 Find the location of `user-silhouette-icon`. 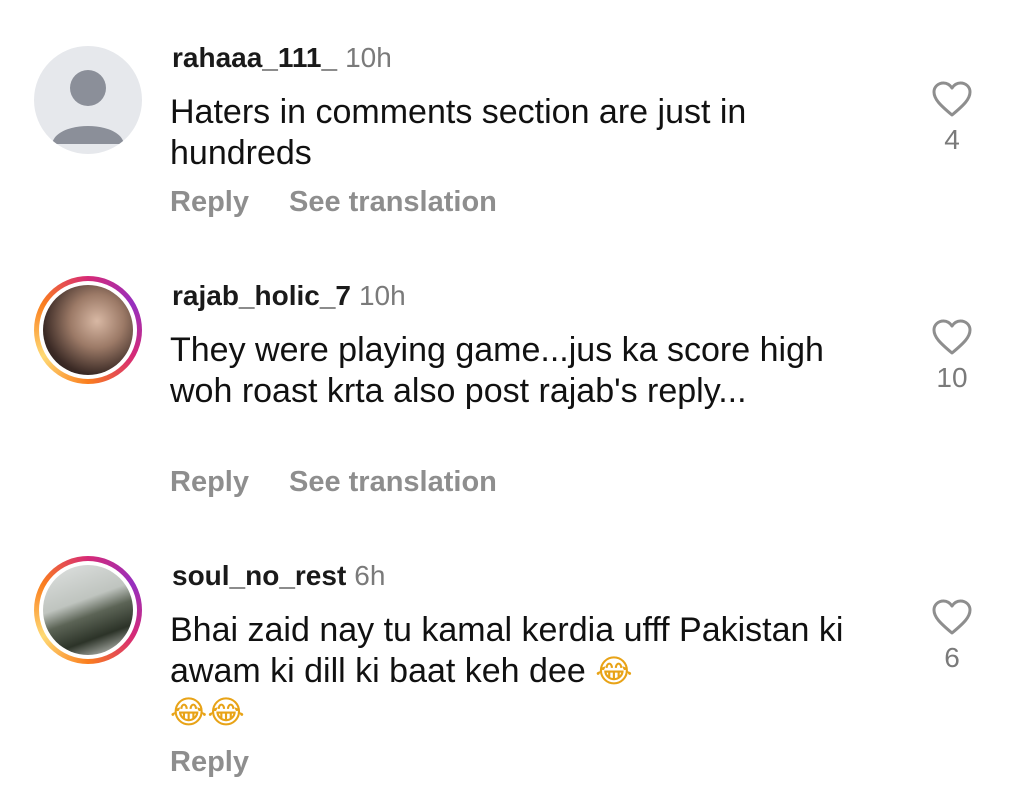

user-silhouette-icon is located at coordinates (88, 107).